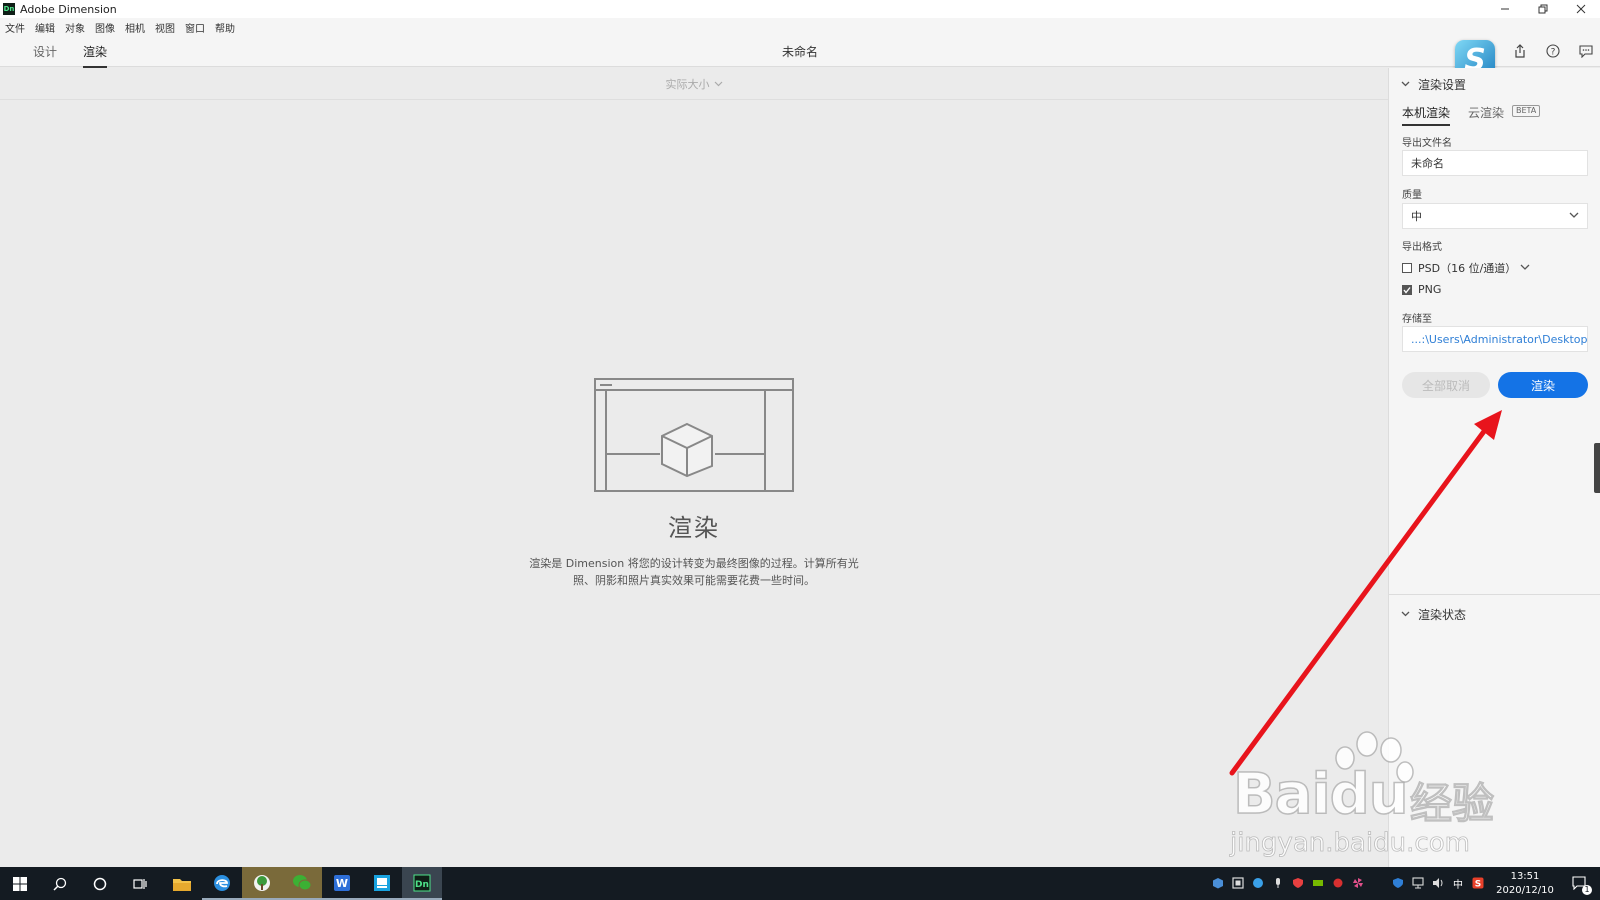  I want to click on close-button, so click(1581, 9).